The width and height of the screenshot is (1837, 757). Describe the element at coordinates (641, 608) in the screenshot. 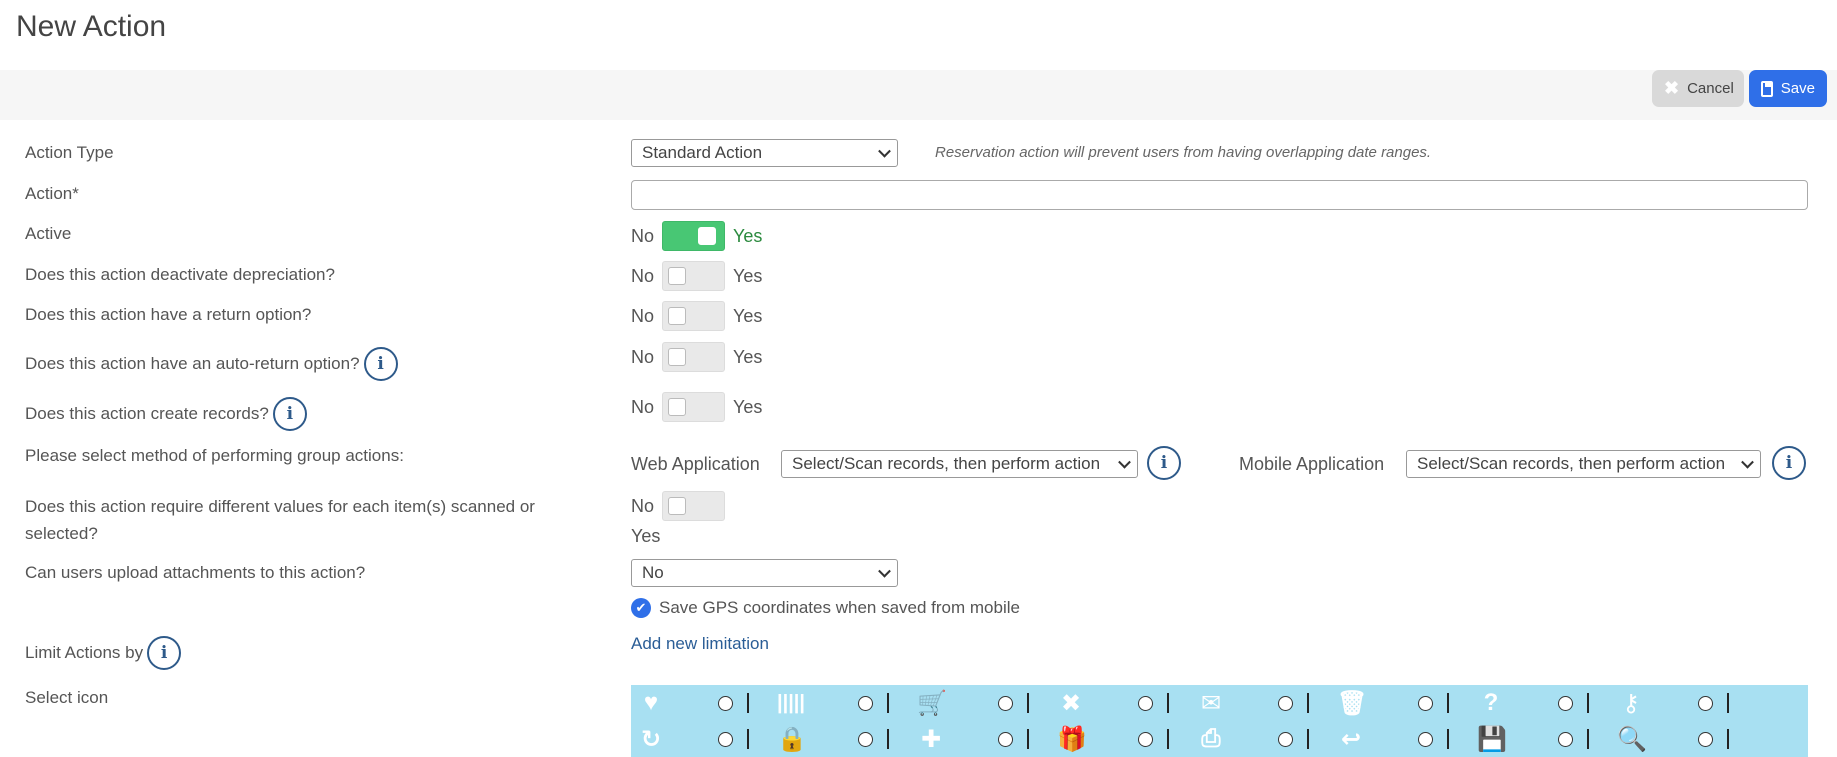

I see `checkmark-icon: ✔` at that location.